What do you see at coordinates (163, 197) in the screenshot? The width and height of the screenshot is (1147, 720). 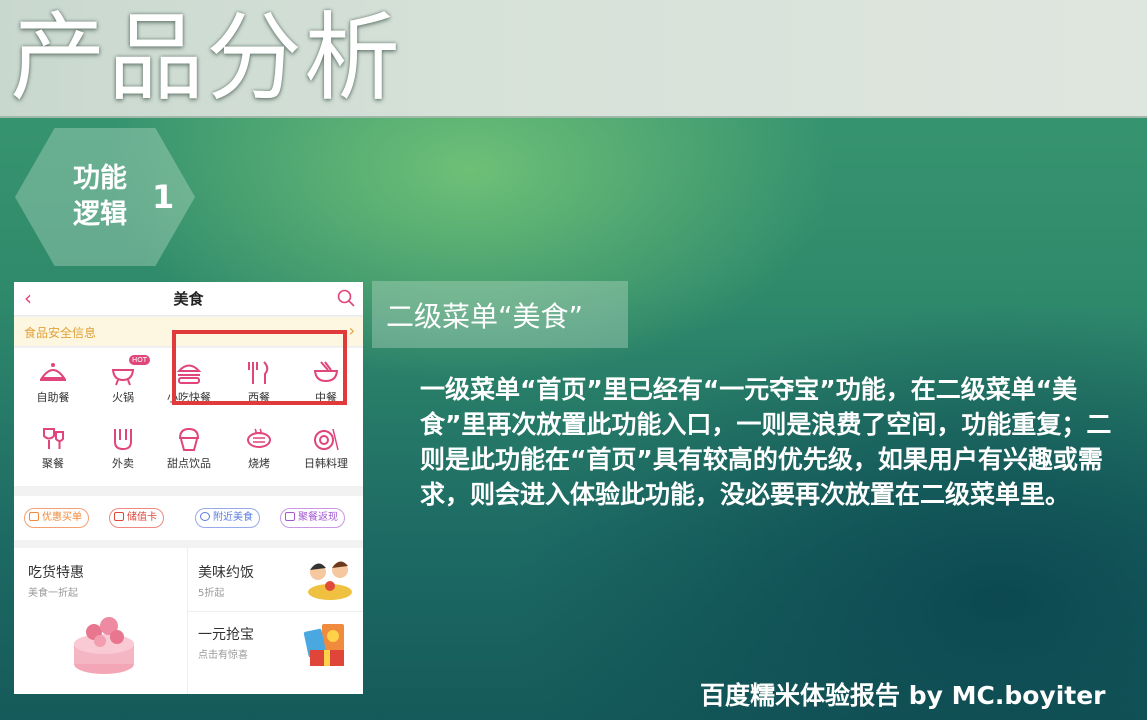 I see `section-number: 1` at bounding box center [163, 197].